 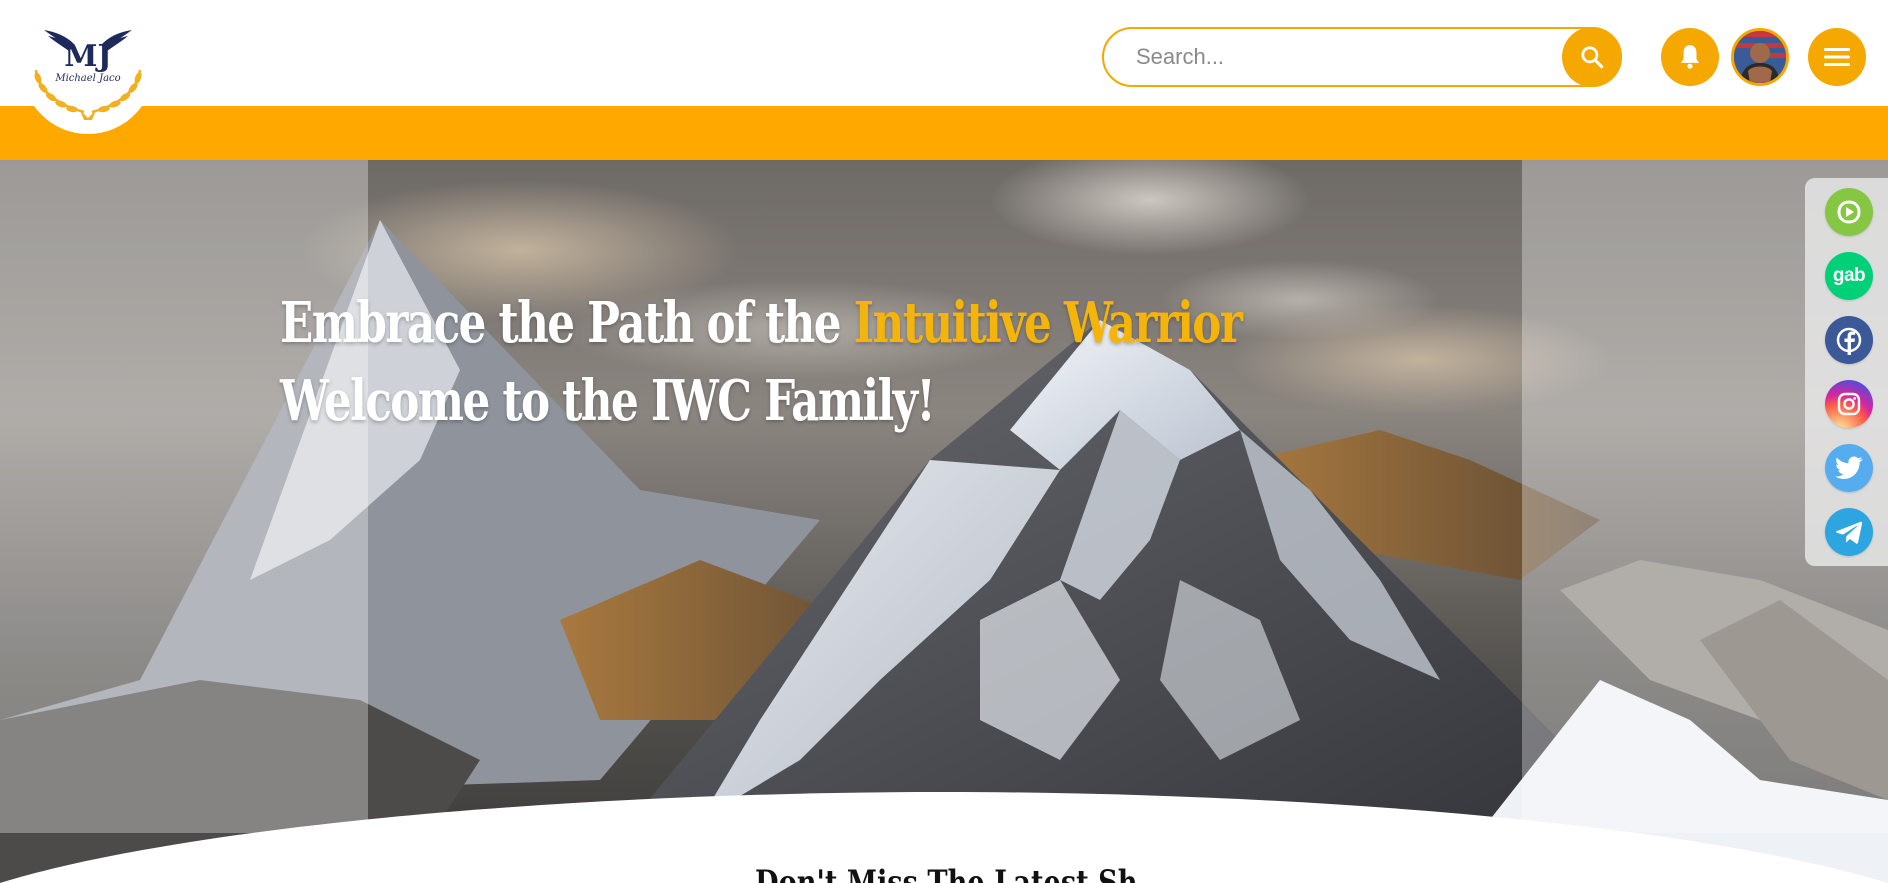 What do you see at coordinates (944, 53) in the screenshot?
I see `site-header` at bounding box center [944, 53].